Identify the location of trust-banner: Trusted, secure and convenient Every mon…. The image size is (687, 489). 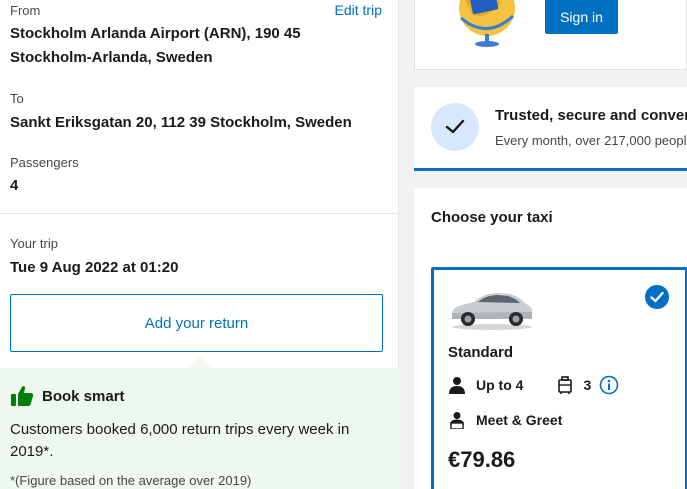
(550, 129).